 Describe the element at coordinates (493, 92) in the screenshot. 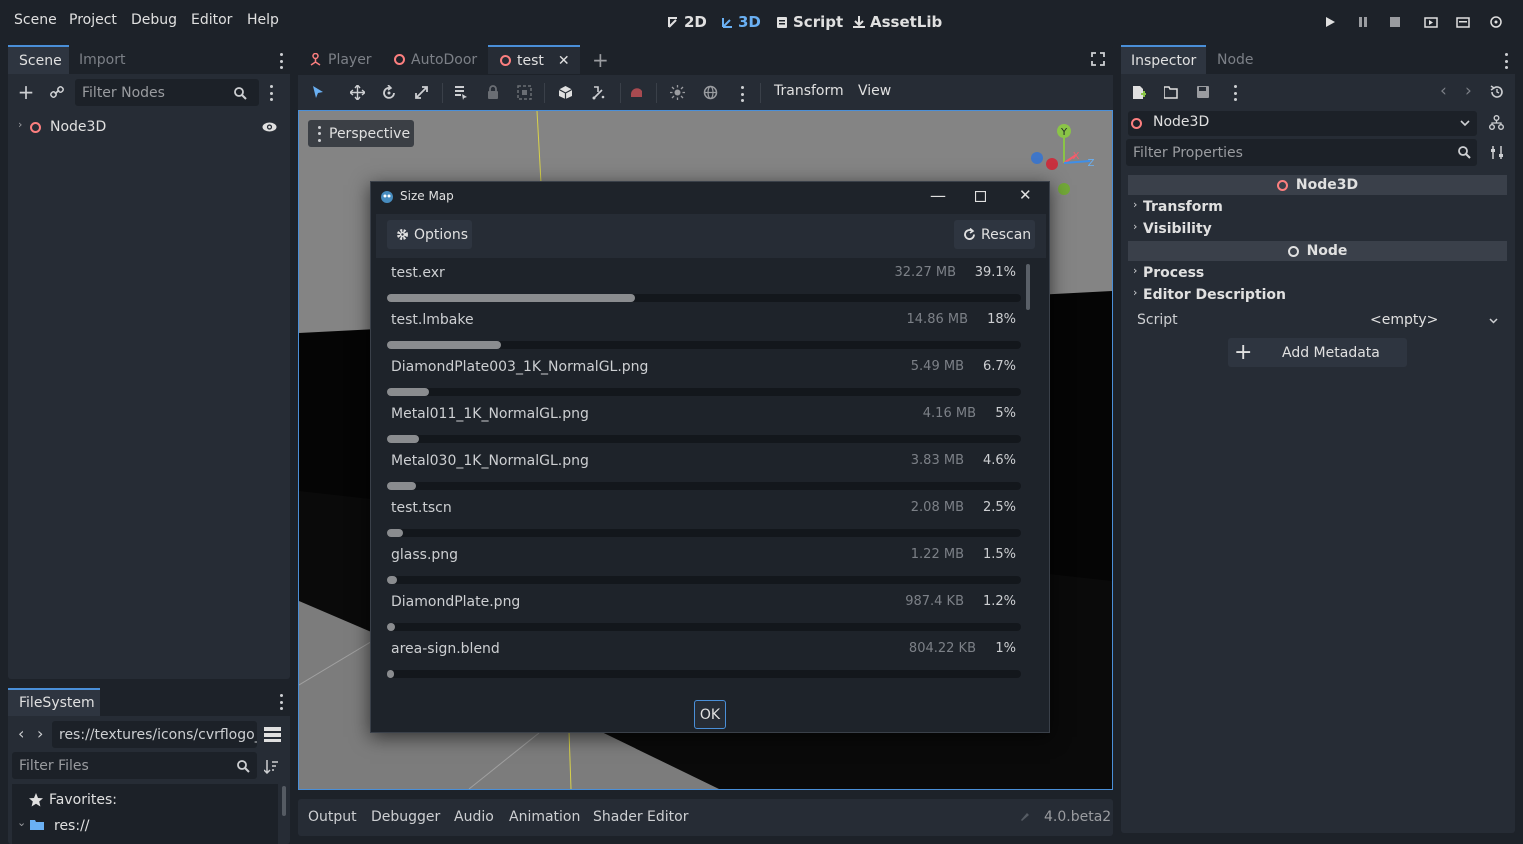

I see `lock-icon` at that location.